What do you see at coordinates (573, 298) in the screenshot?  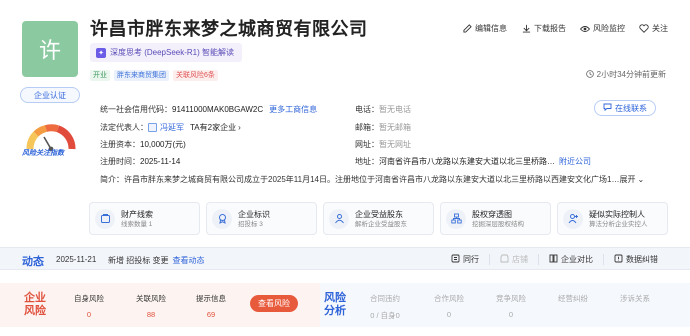 I see `business-dispute-label: 经营纠纷` at bounding box center [573, 298].